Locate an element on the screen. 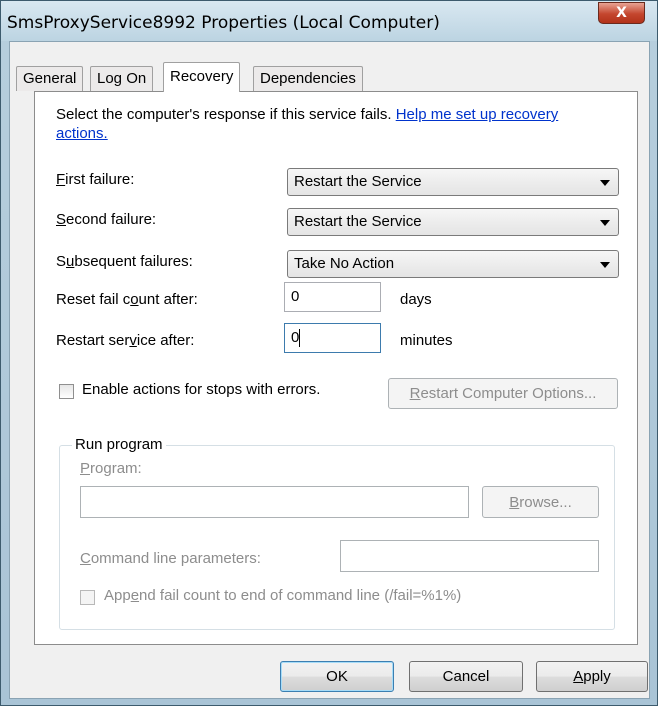 The width and height of the screenshot is (658, 706). tab-log-on-label: Log On is located at coordinates (122, 78).